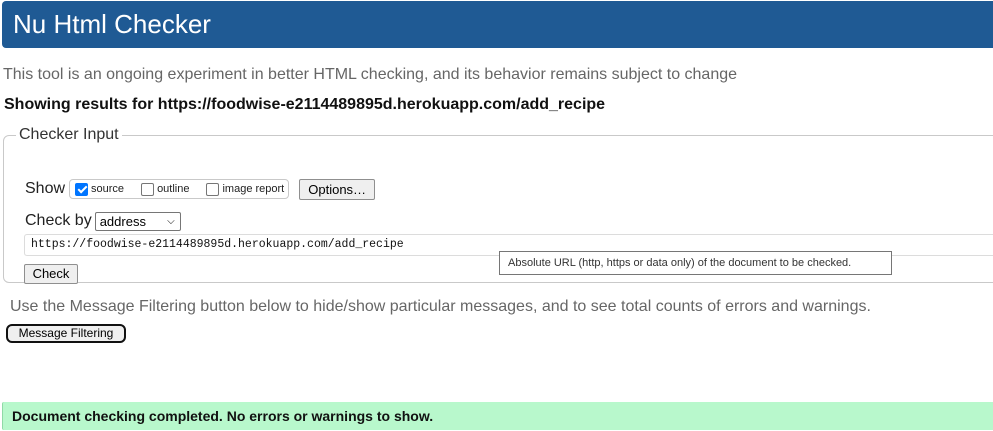  What do you see at coordinates (171, 221) in the screenshot?
I see `chevron-down-icon: ⌵` at bounding box center [171, 221].